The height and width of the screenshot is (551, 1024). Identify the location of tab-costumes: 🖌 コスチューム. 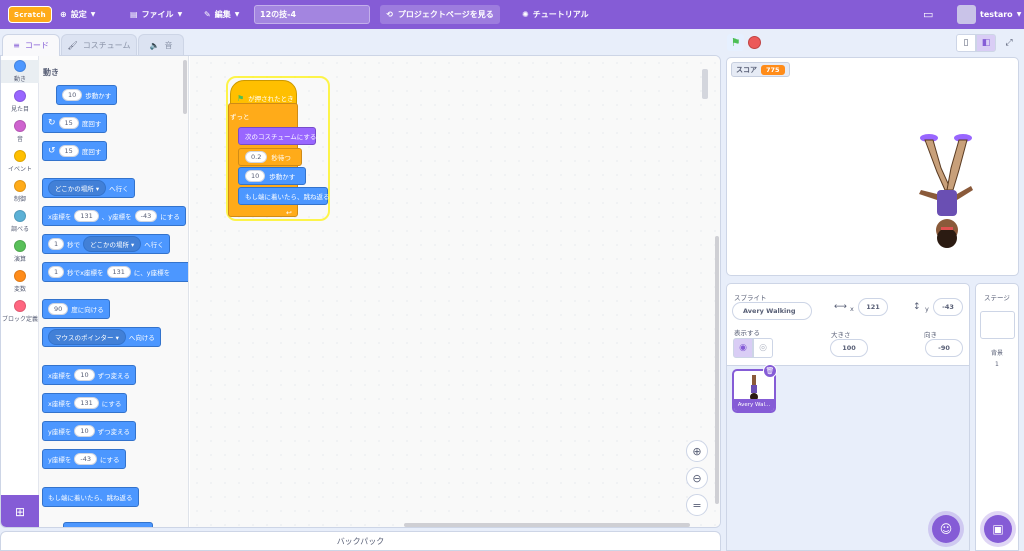
(99, 45).